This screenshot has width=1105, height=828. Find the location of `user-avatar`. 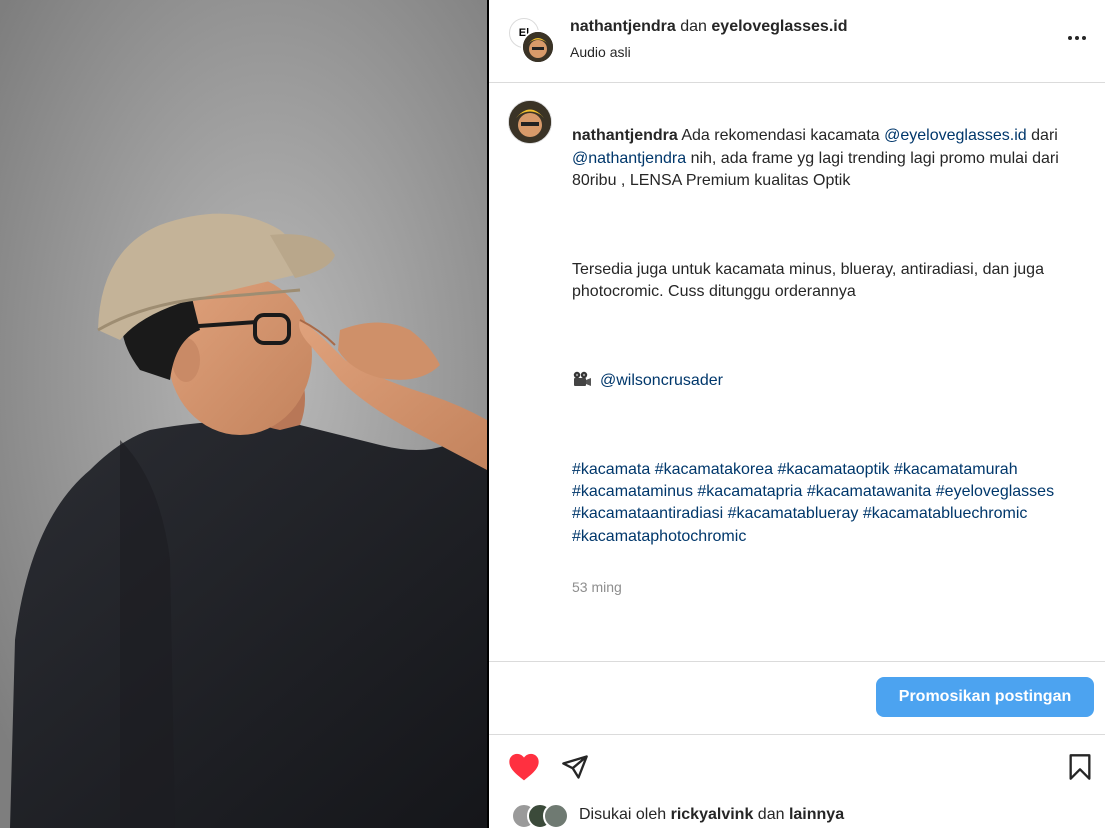

user-avatar is located at coordinates (538, 47).